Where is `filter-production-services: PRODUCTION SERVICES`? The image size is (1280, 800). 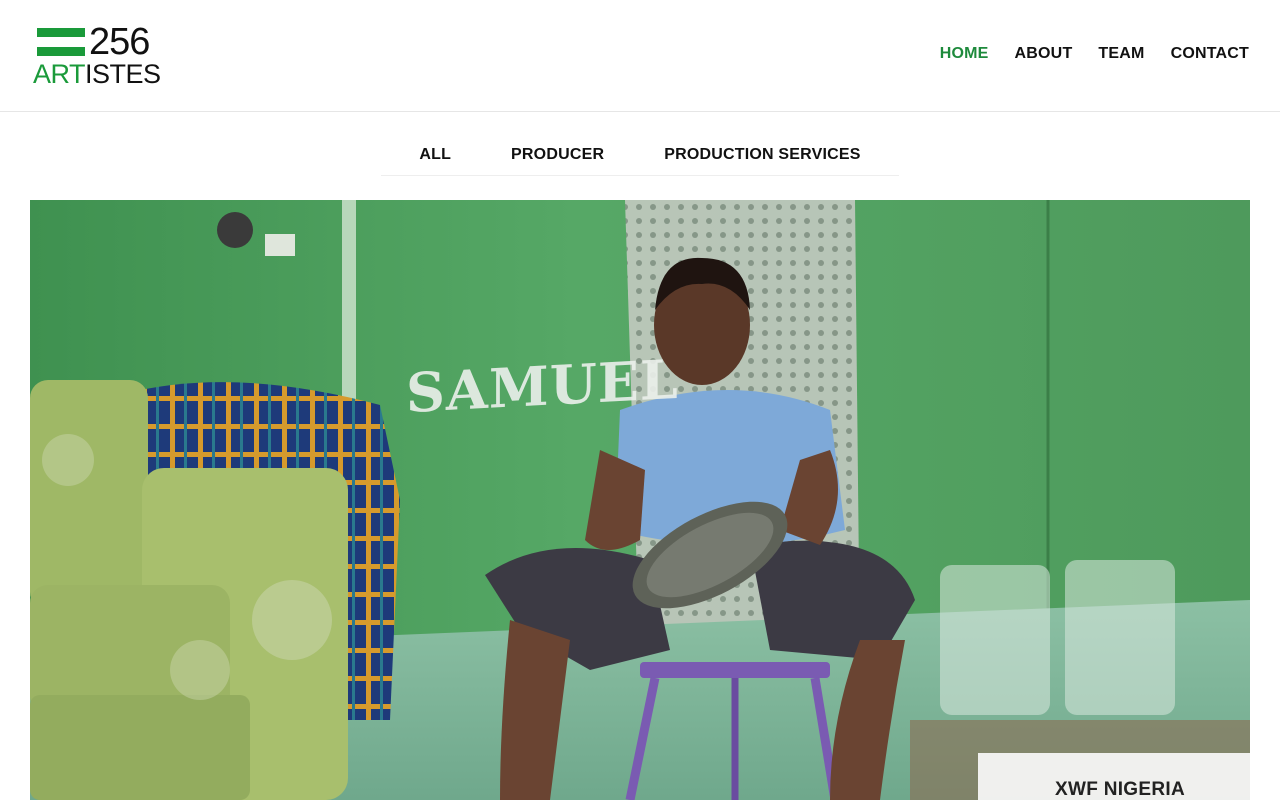 filter-production-services: PRODUCTION SERVICES is located at coordinates (762, 154).